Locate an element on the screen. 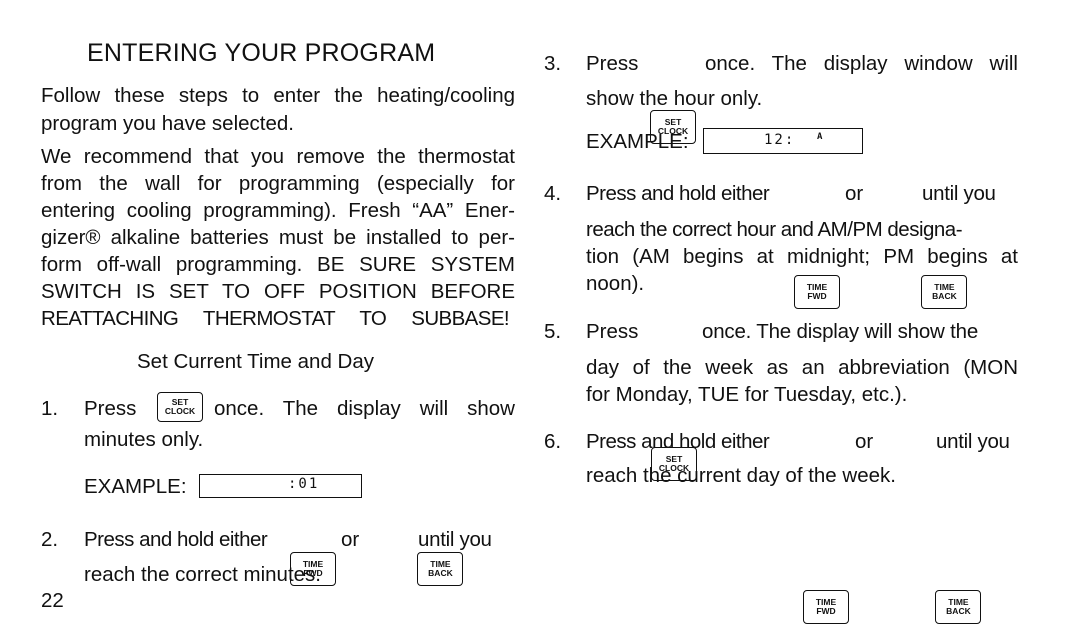  intro-line: program you have selected. is located at coordinates (167, 123).